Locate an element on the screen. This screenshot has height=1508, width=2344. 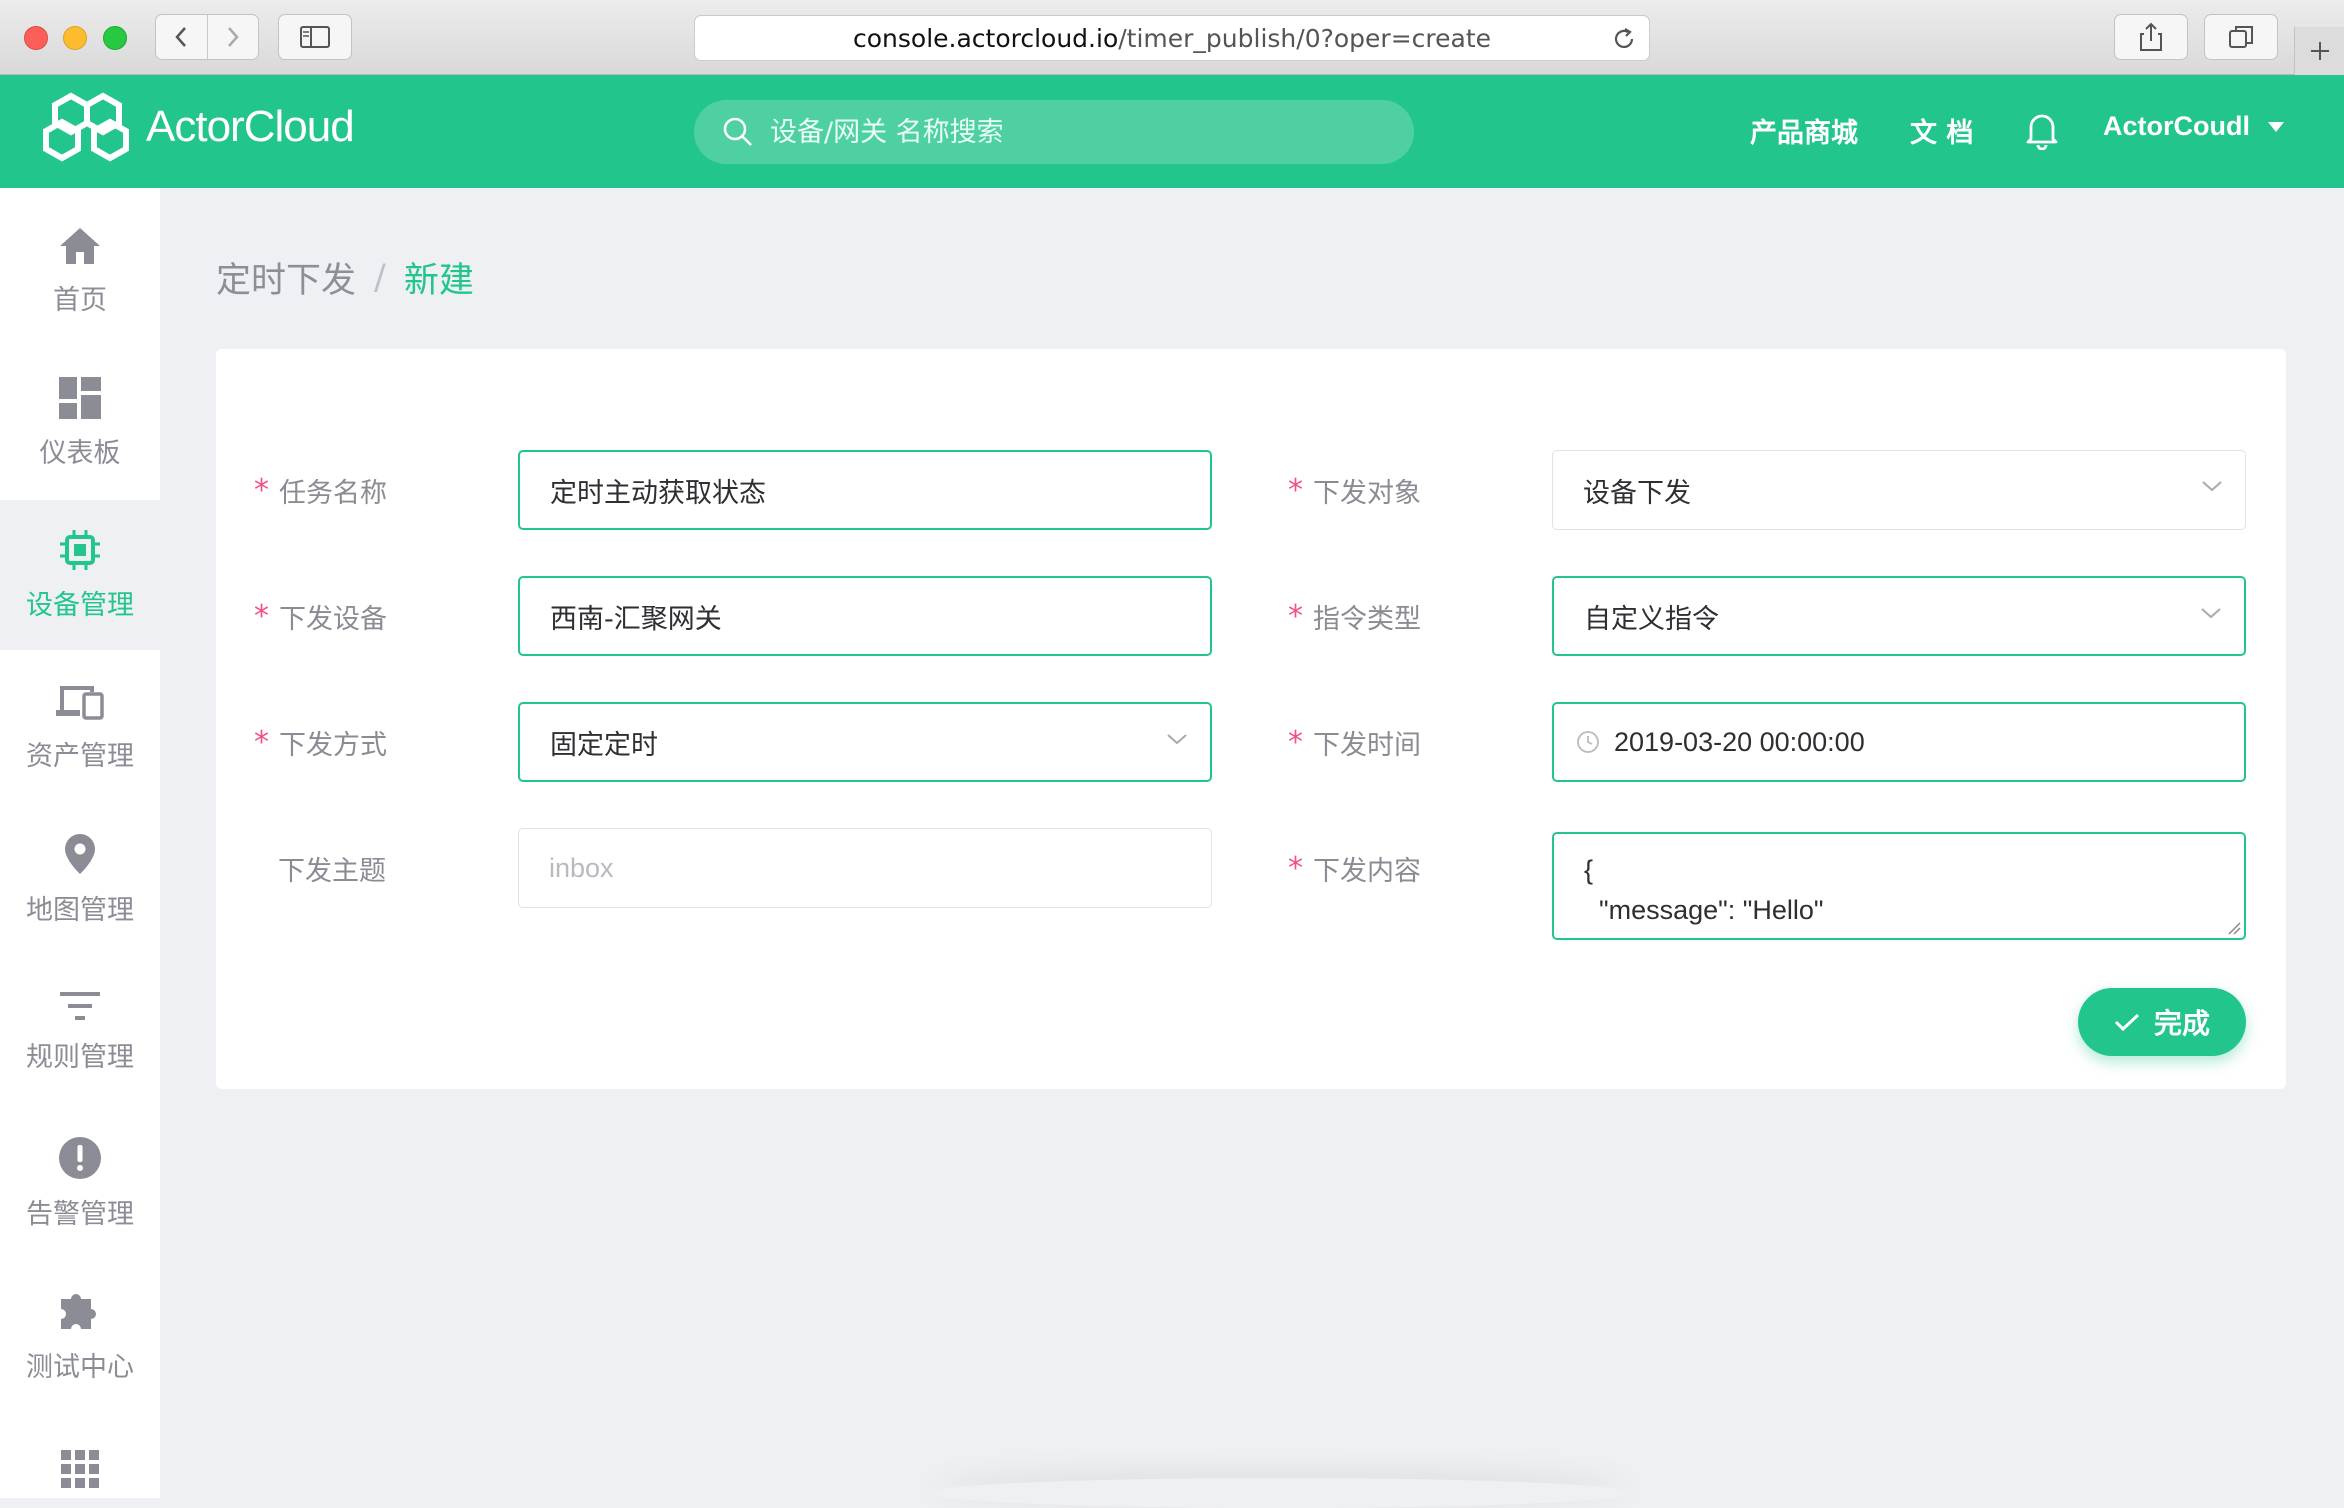
url-host: console.actorcloud.io is located at coordinates (985, 38).